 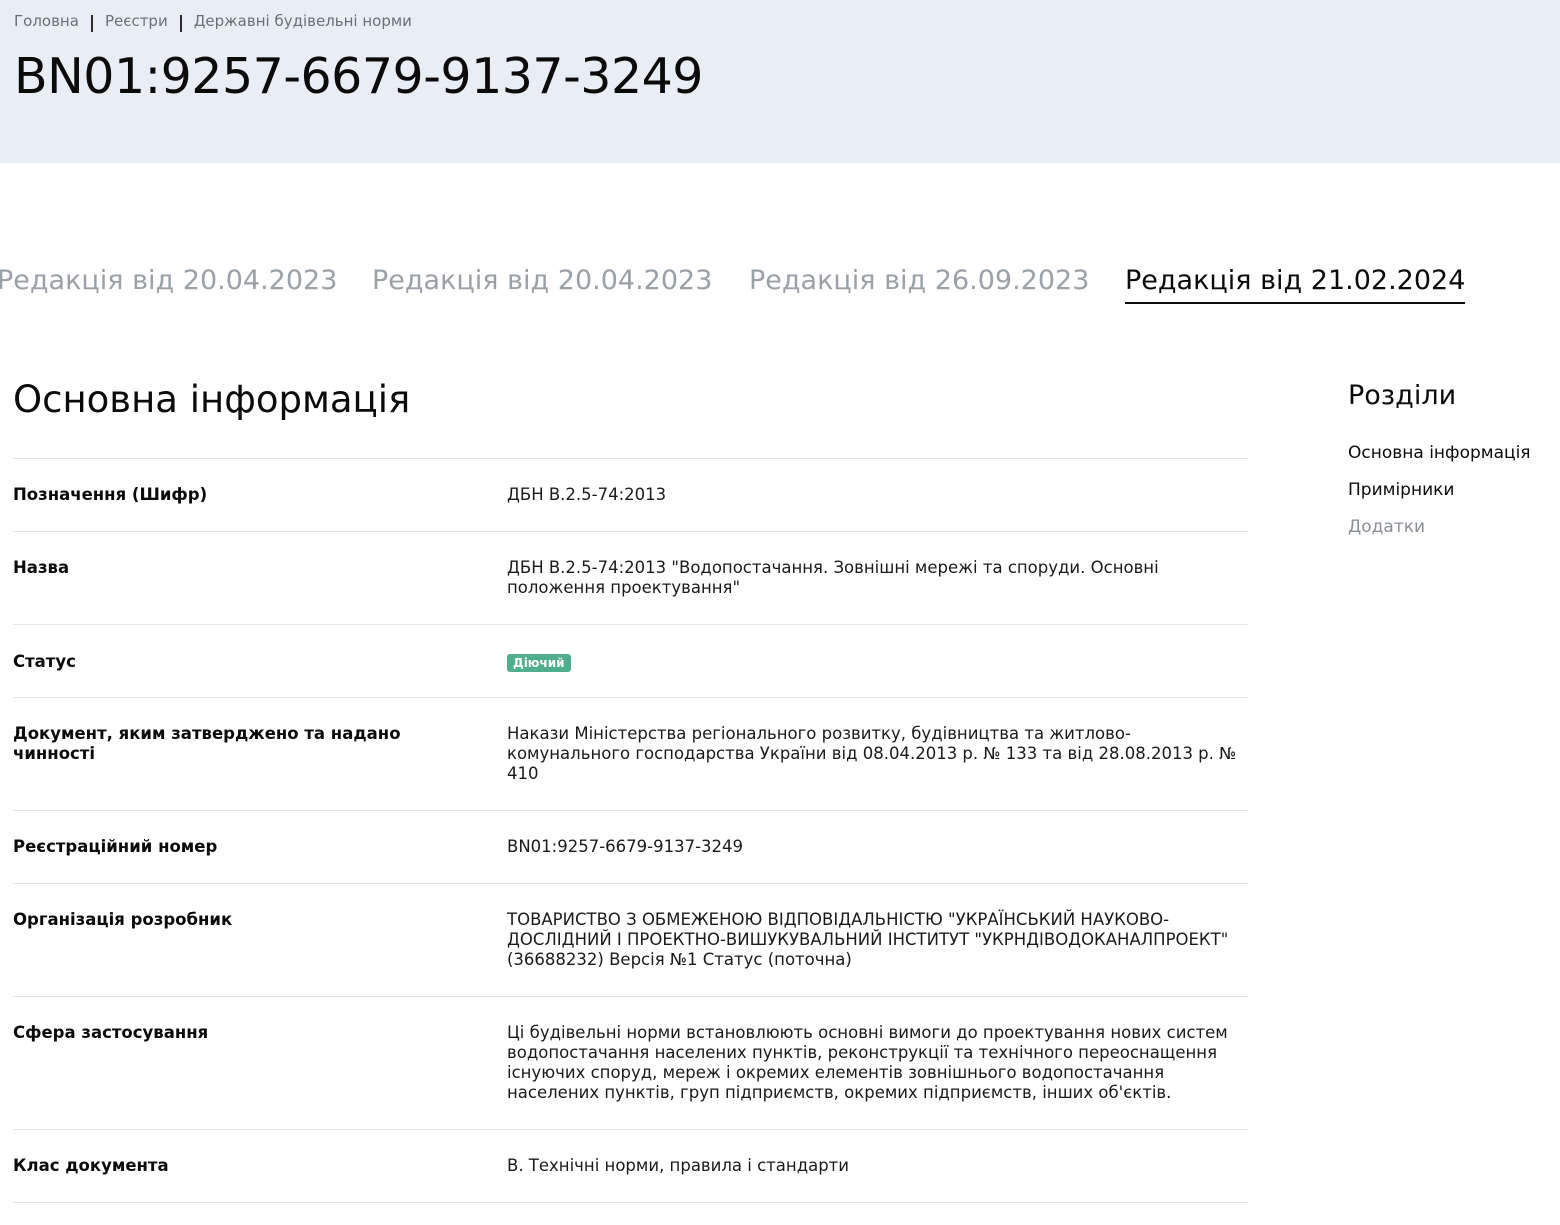 What do you see at coordinates (1453, 490) in the screenshot?
I see `sidebar-item-copies: Примірники` at bounding box center [1453, 490].